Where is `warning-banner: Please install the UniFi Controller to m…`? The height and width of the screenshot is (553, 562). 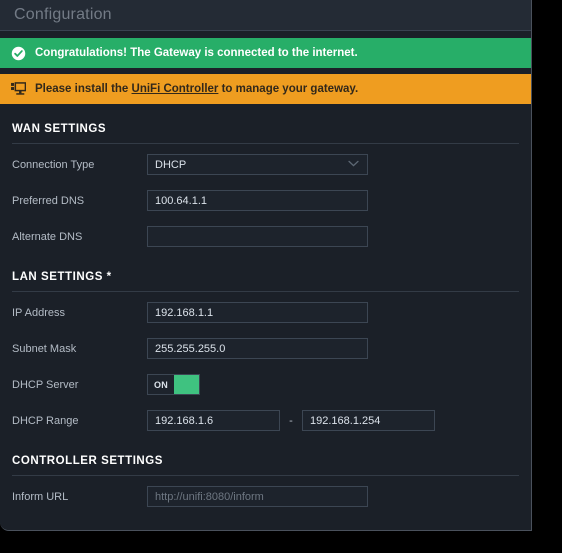
warning-banner: Please install the UniFi Controller to m… is located at coordinates (265, 89).